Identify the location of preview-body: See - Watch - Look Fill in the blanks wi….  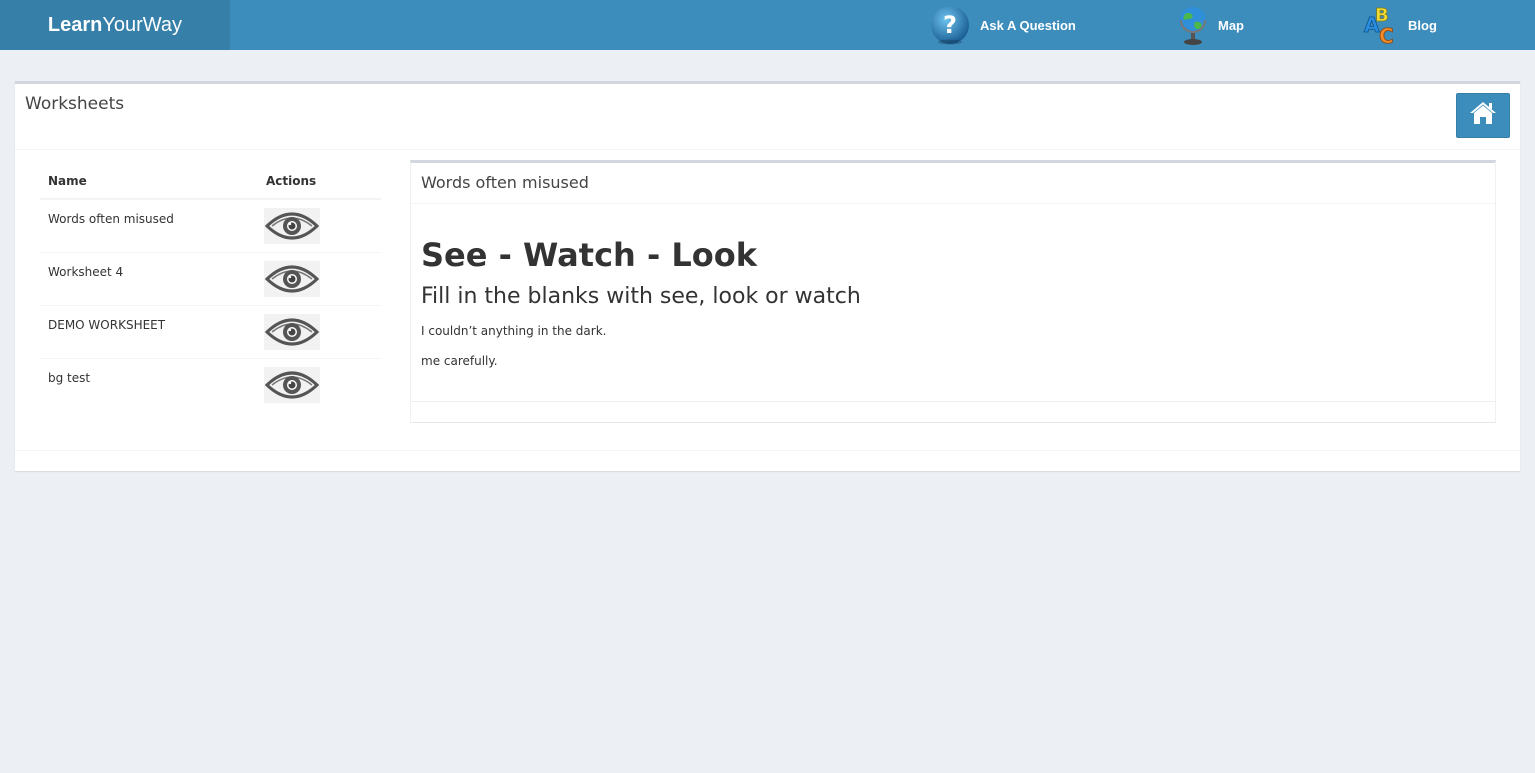
(953, 303).